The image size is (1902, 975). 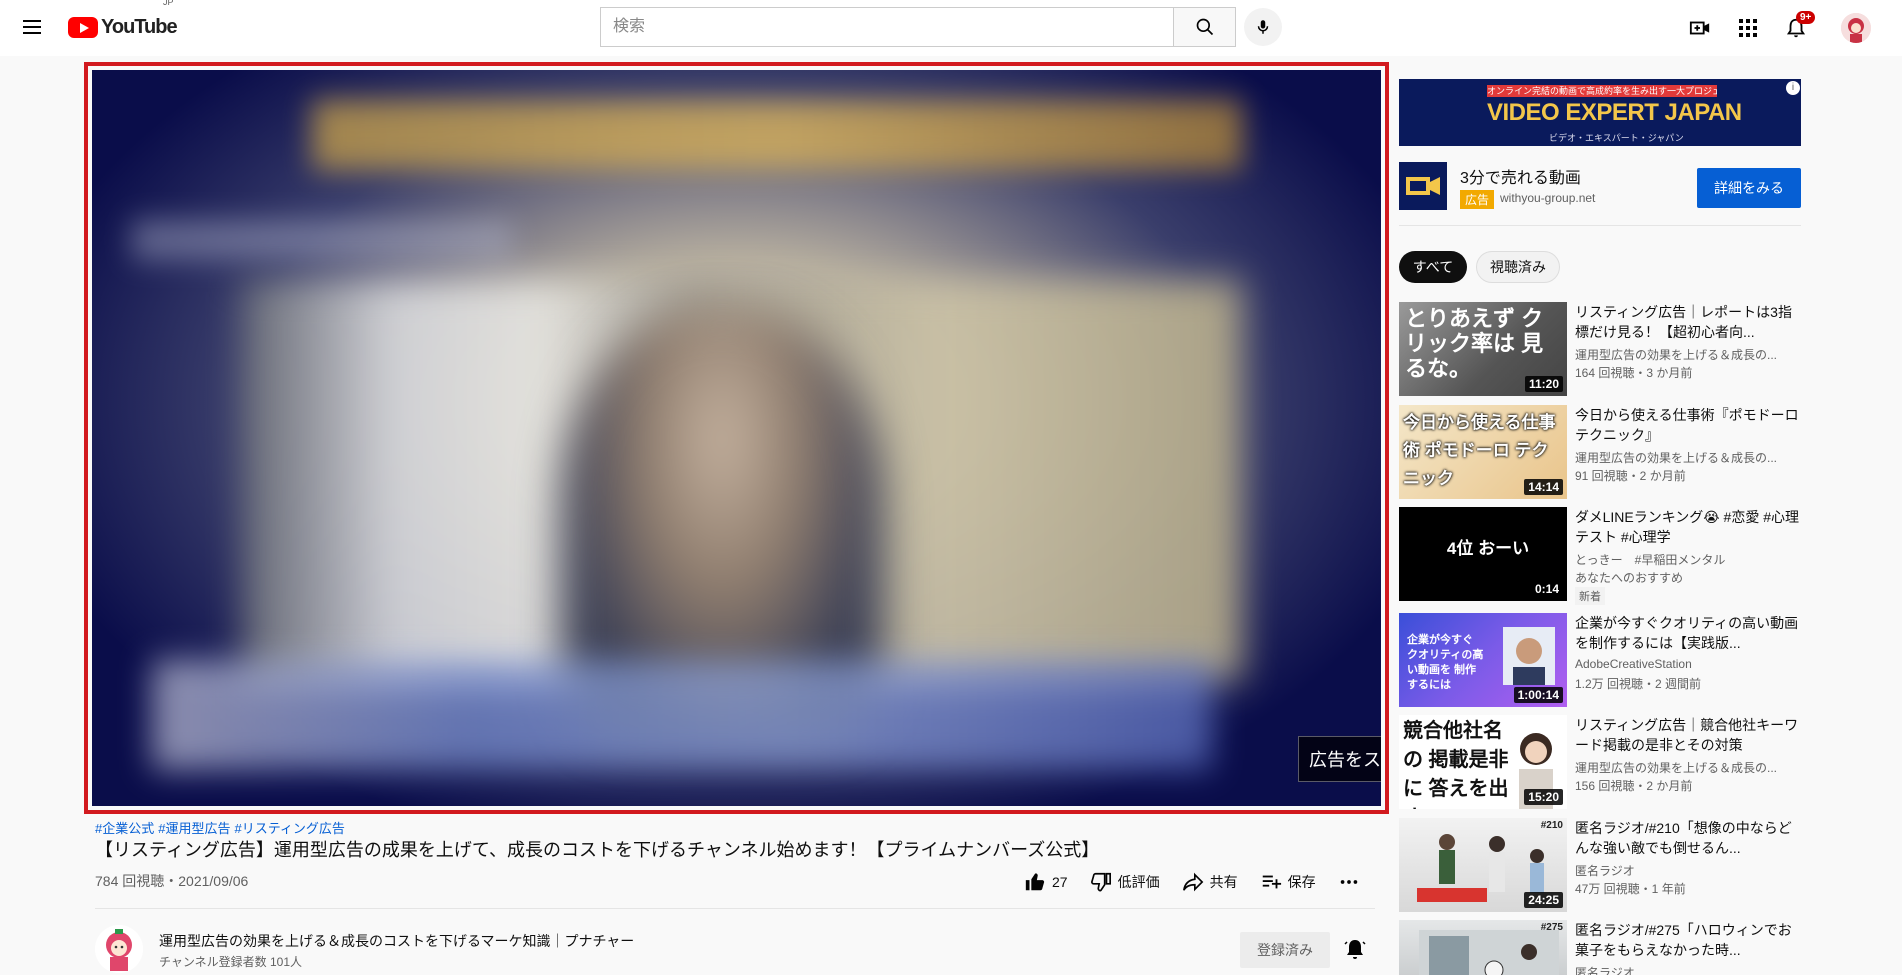 I want to click on ad-badge: 広告, so click(x=1477, y=199).